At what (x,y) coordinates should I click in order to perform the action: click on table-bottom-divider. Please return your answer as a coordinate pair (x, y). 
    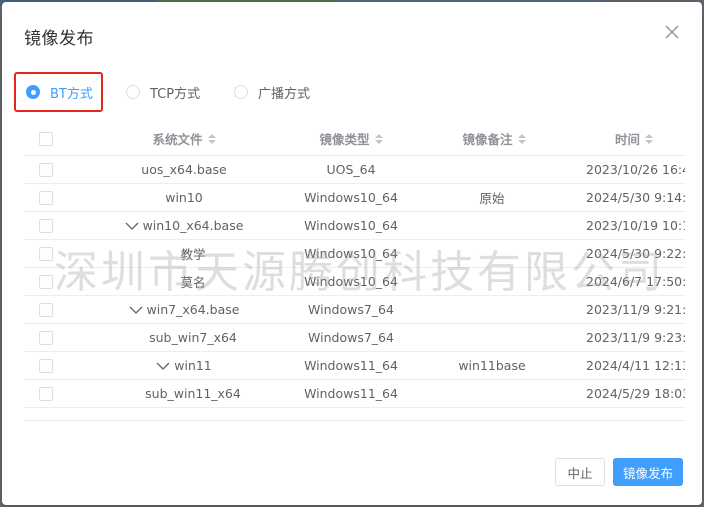
    Looking at the image, I should click on (354, 420).